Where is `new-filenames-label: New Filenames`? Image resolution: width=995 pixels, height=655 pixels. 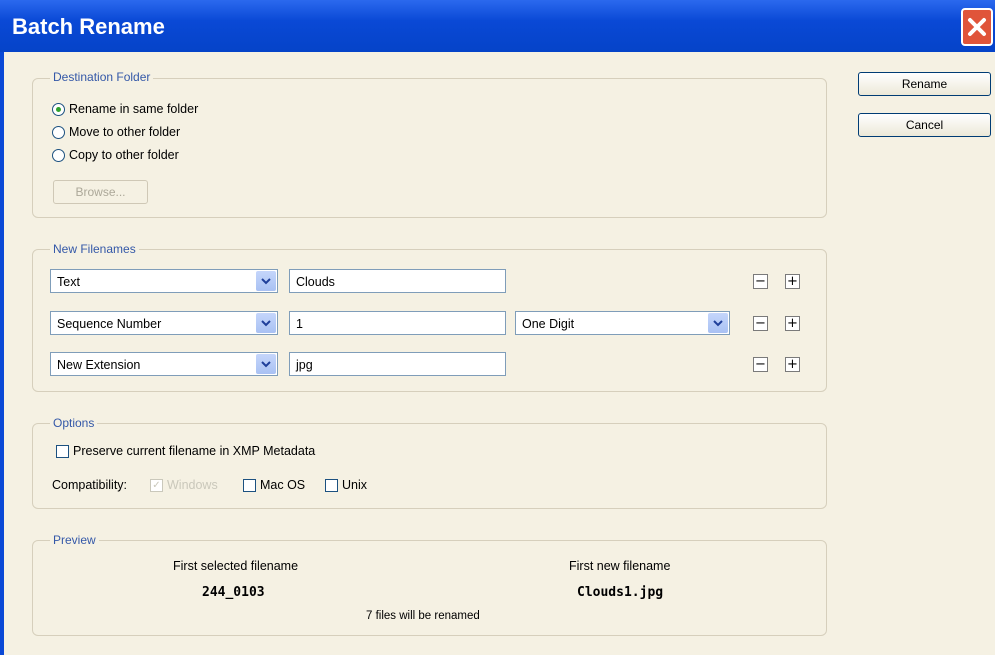 new-filenames-label: New Filenames is located at coordinates (94, 249).